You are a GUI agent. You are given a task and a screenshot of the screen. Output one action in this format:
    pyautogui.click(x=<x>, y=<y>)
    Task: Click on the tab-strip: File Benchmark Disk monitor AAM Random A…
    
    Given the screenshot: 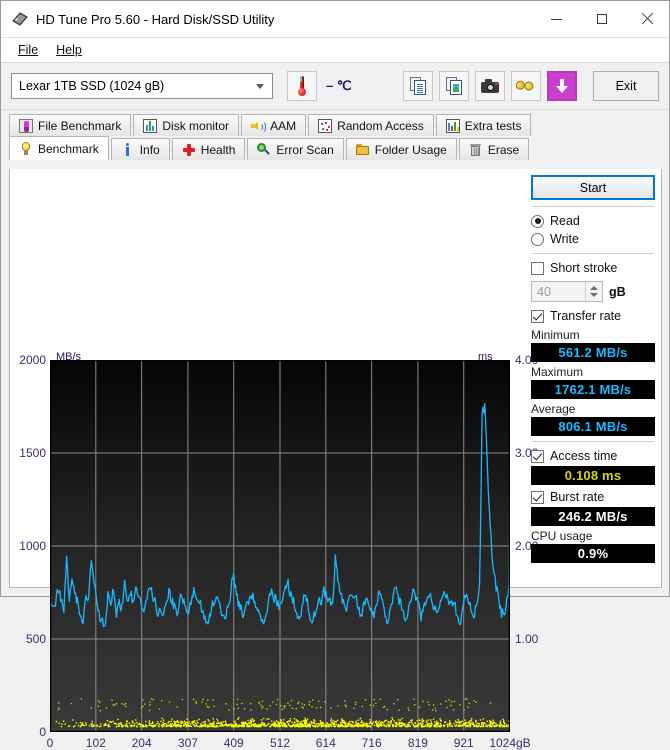 What is the action you would take?
    pyautogui.click(x=335, y=135)
    